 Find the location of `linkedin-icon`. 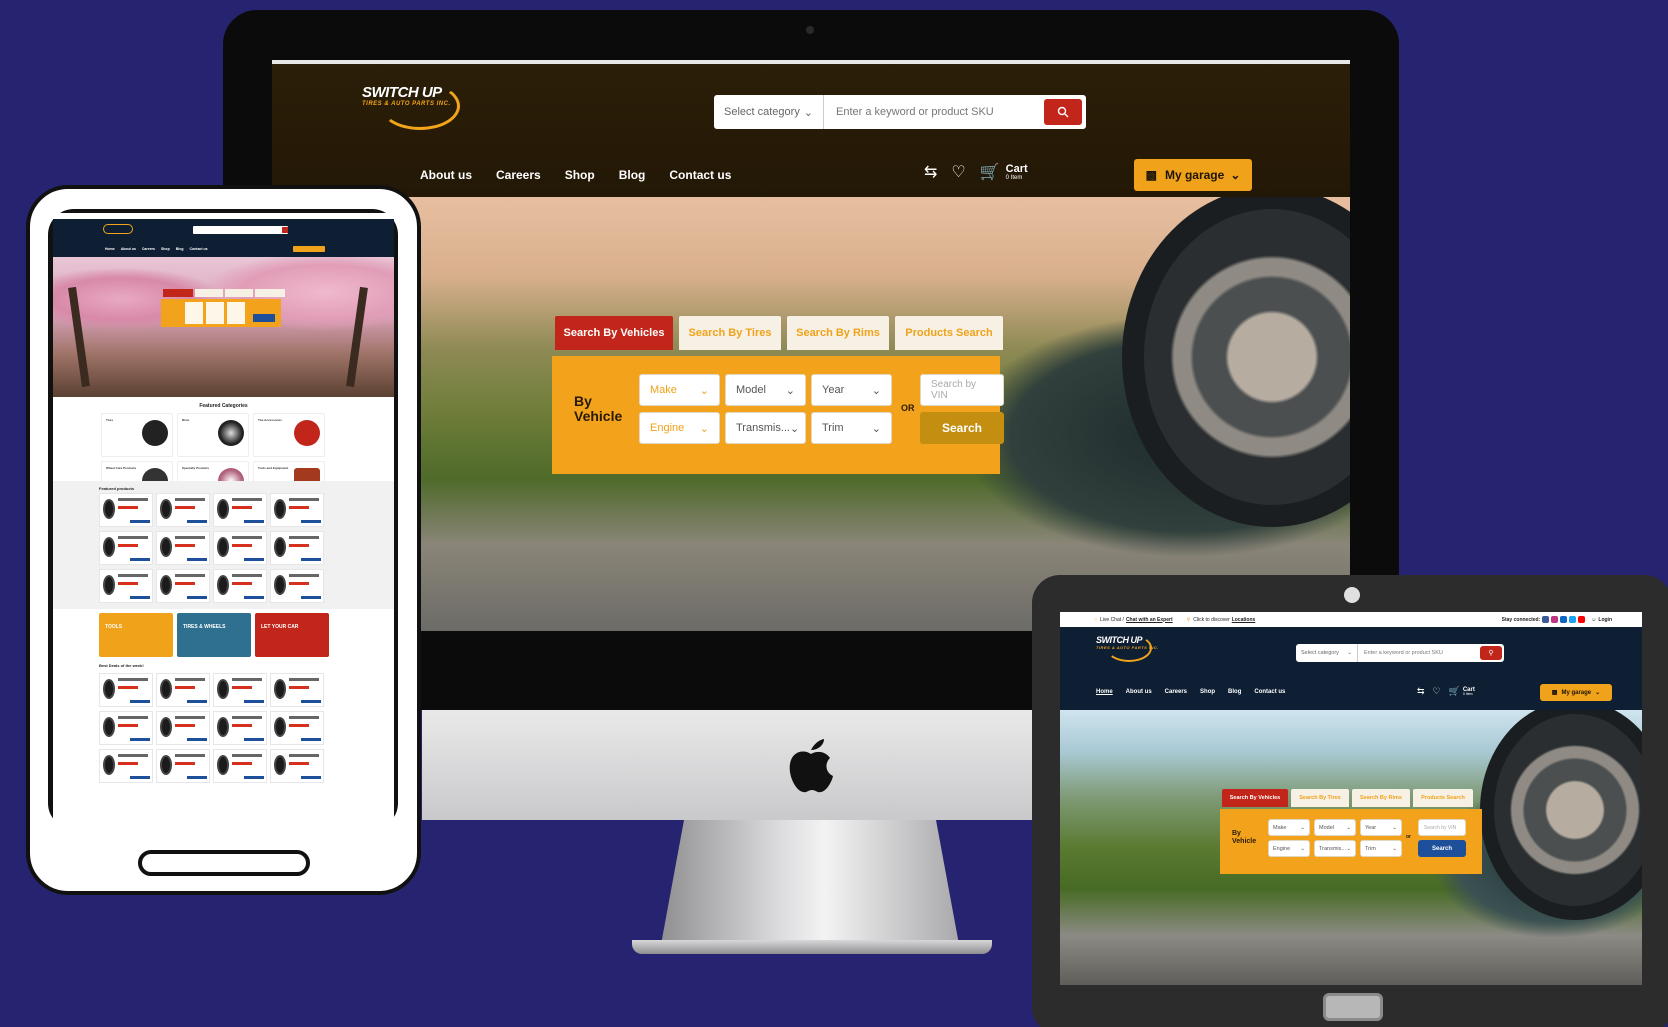

linkedin-icon is located at coordinates (1564, 619).